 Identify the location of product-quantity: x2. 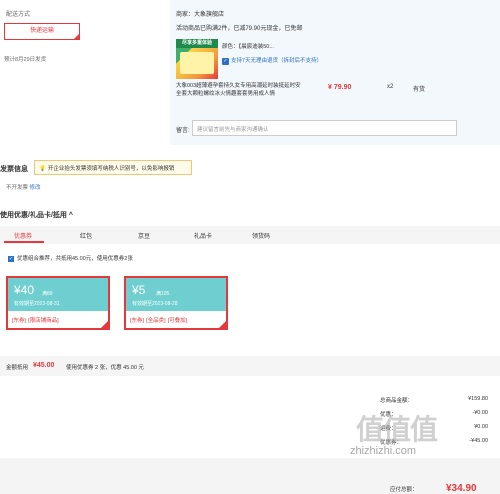
(390, 87).